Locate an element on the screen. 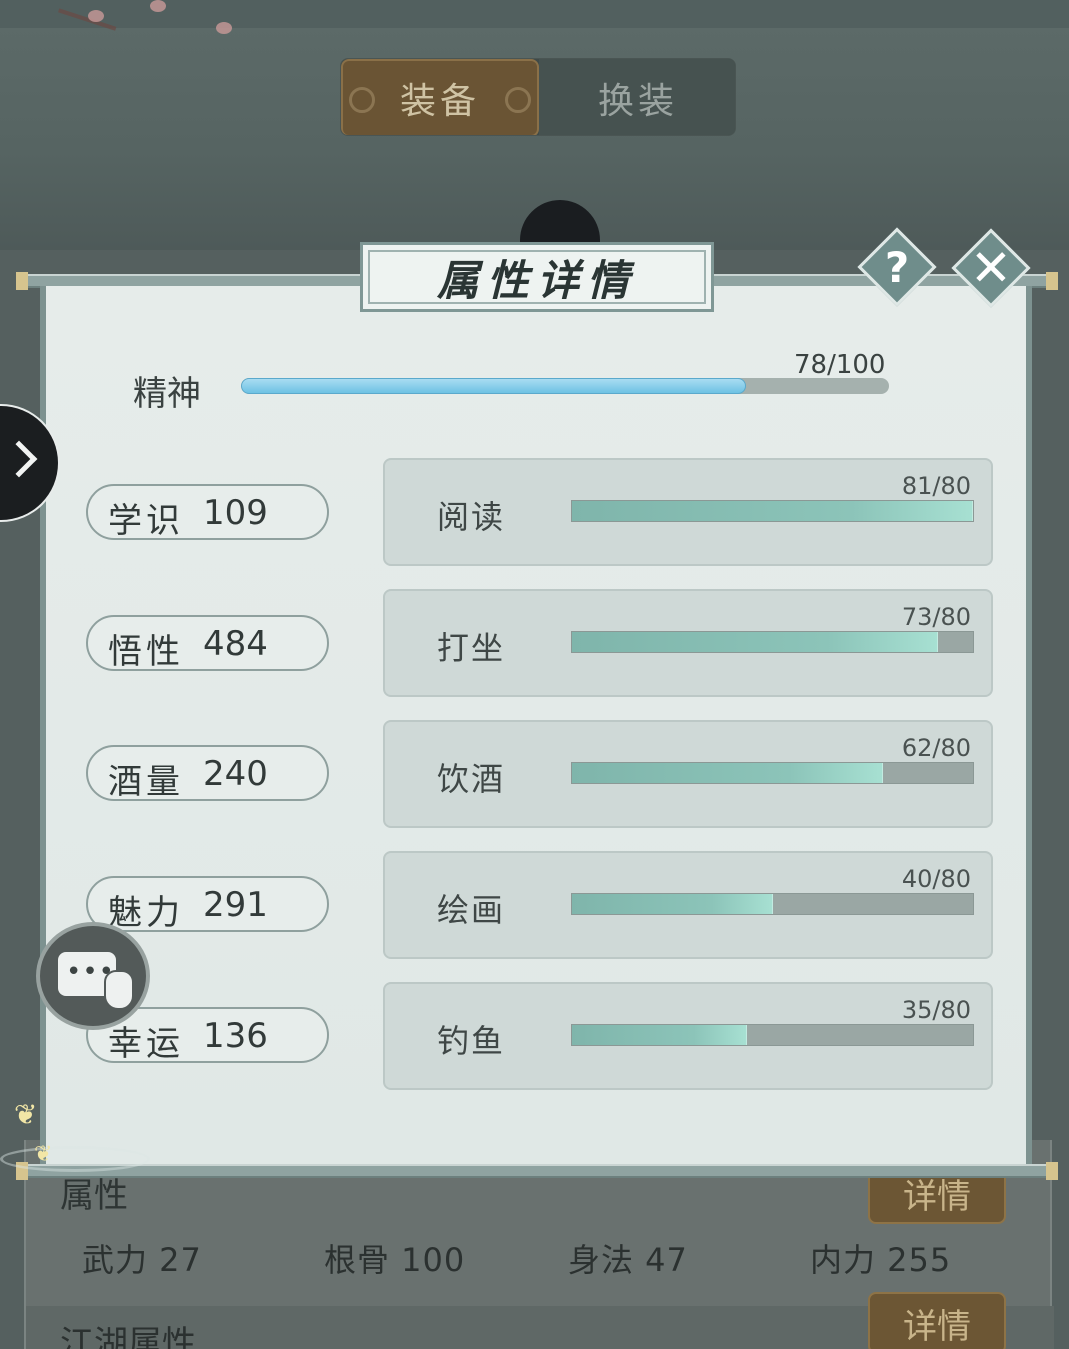 This screenshot has height=1349, width=1069. modal-bottom-rod is located at coordinates (536, 1171).